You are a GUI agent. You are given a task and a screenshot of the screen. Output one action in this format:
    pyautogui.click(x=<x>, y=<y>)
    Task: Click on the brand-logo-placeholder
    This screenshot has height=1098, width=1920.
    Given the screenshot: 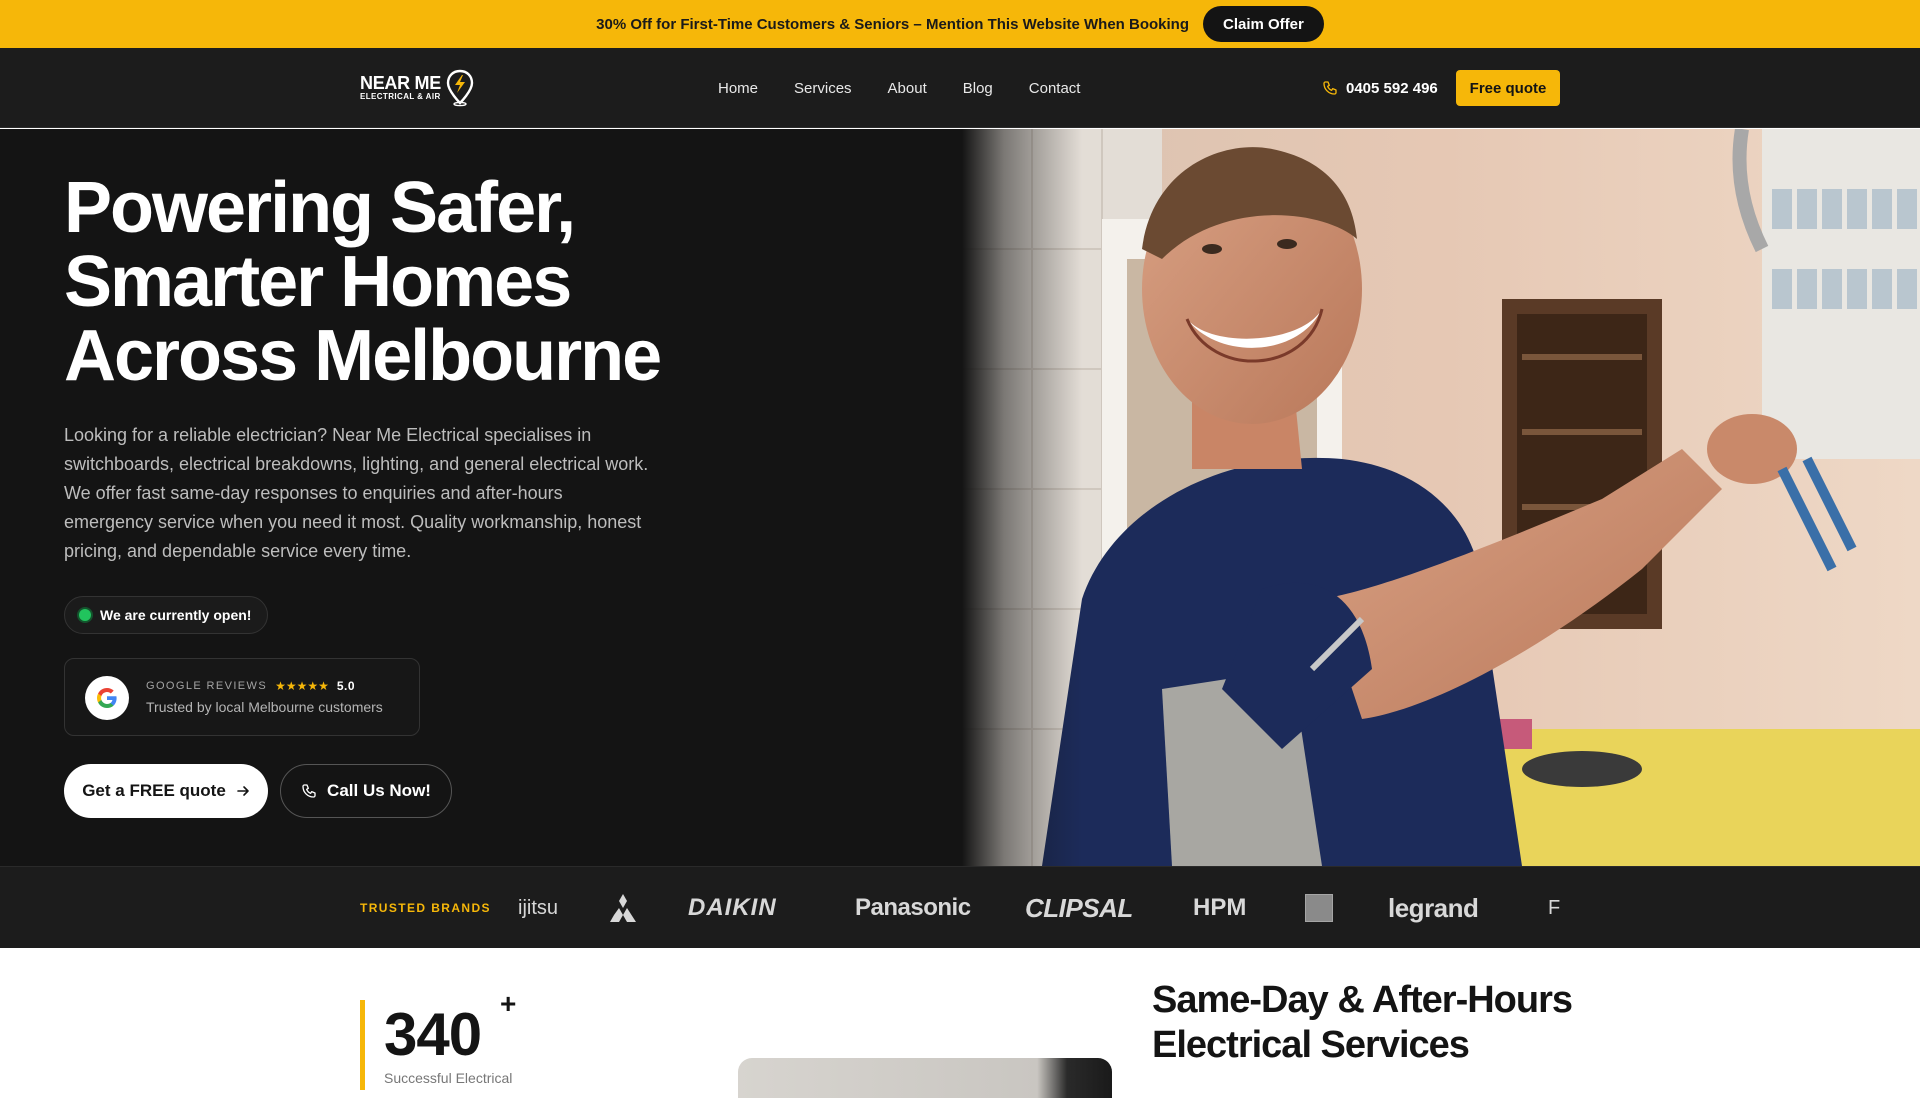 What is the action you would take?
    pyautogui.click(x=1319, y=908)
    